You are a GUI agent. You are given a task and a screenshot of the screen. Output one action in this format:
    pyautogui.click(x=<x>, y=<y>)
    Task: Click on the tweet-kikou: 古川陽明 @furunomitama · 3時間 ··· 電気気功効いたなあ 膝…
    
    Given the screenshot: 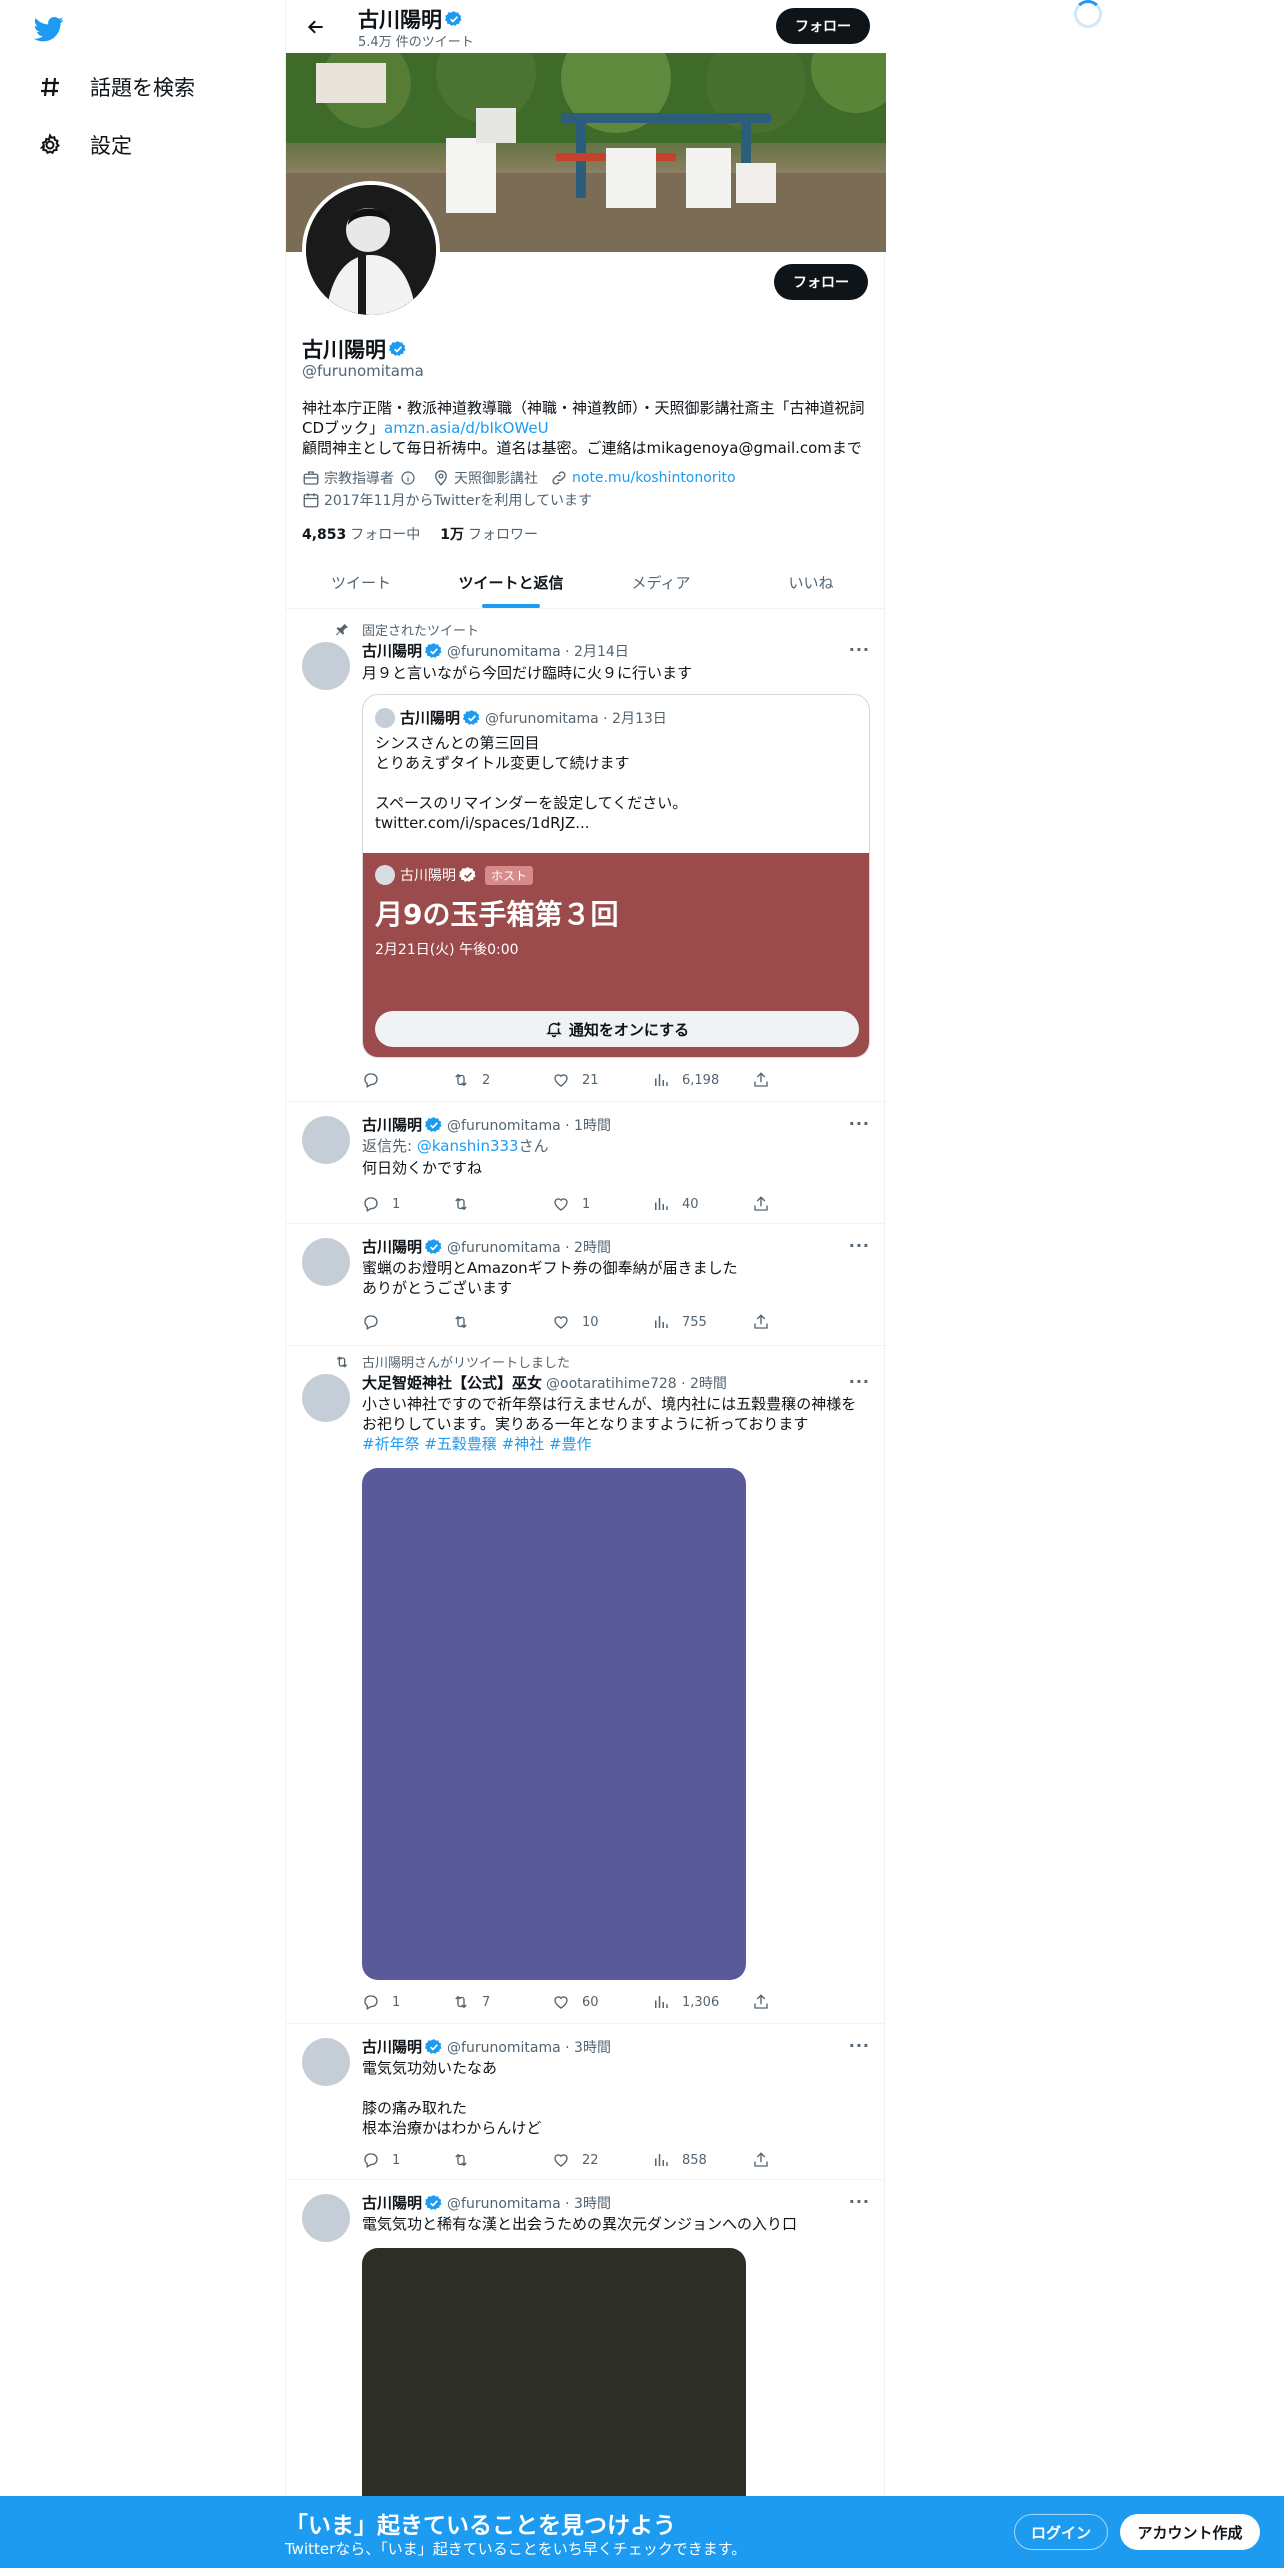 What is the action you would take?
    pyautogui.click(x=586, y=2102)
    